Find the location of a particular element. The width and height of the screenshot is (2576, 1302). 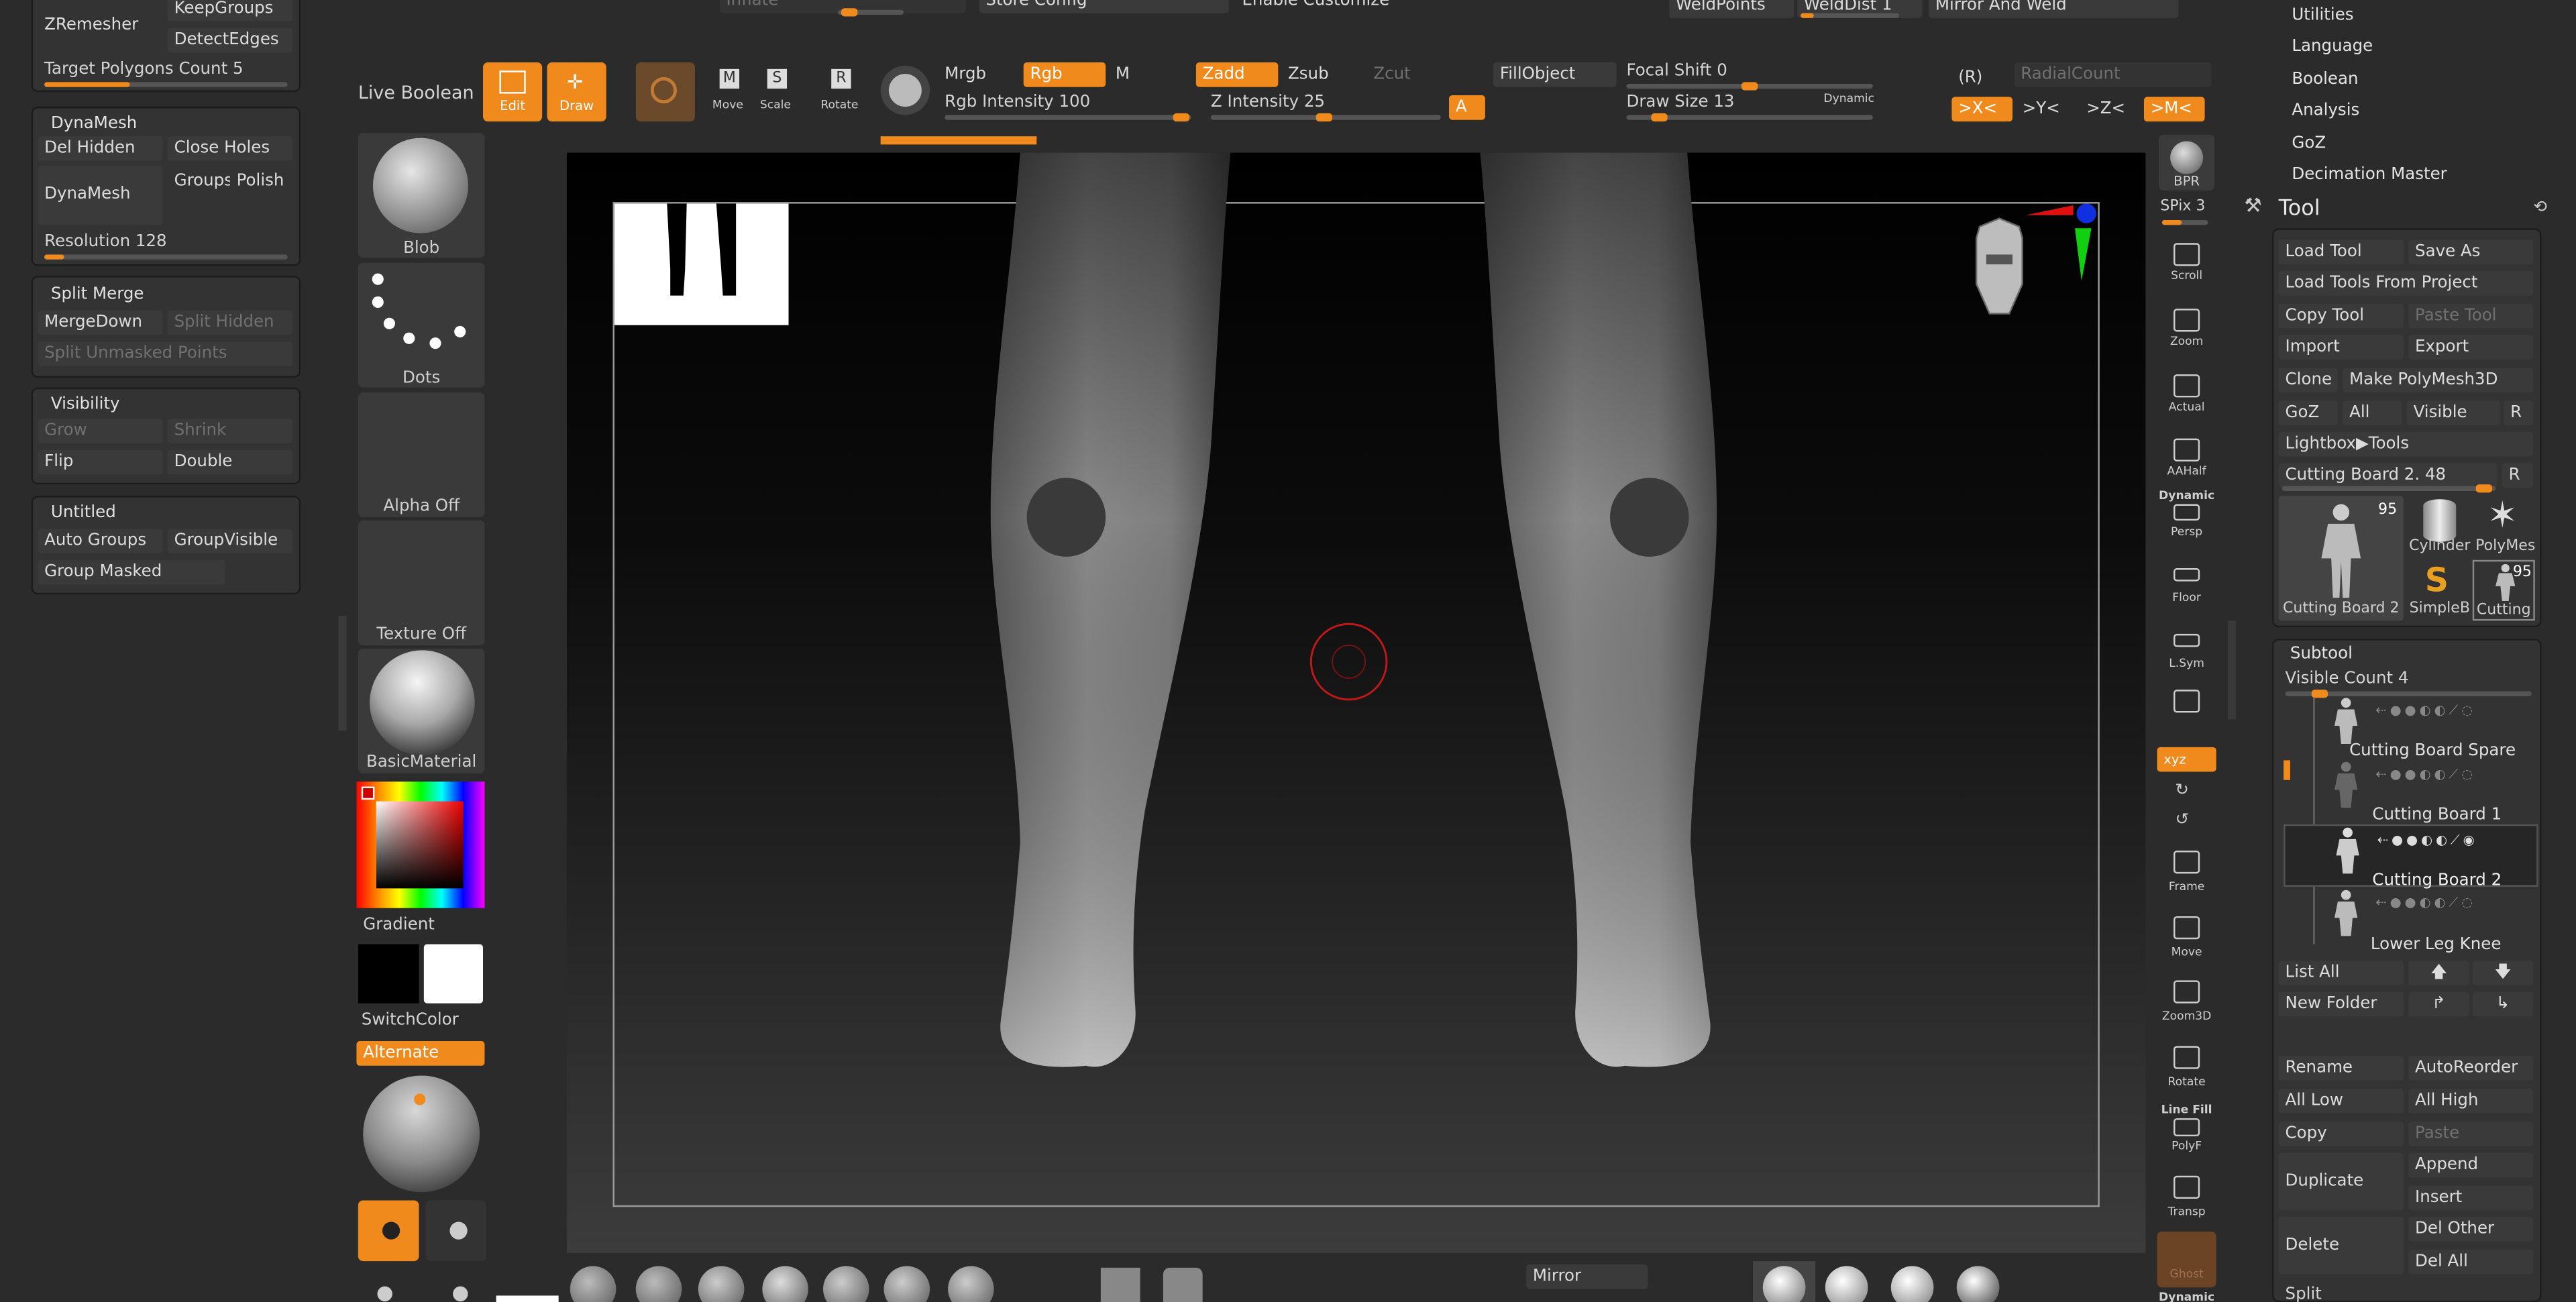

rotate-z-icon: ↺ is located at coordinates (2182, 820).